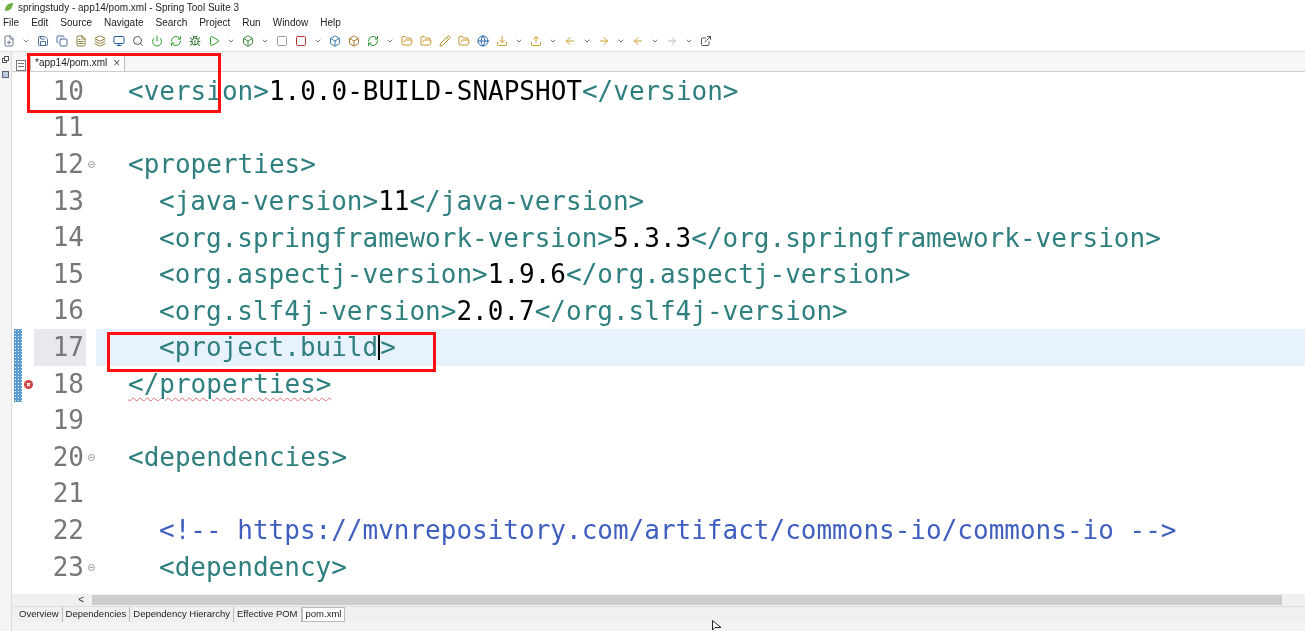  What do you see at coordinates (373, 40) in the screenshot?
I see `sync-icon` at bounding box center [373, 40].